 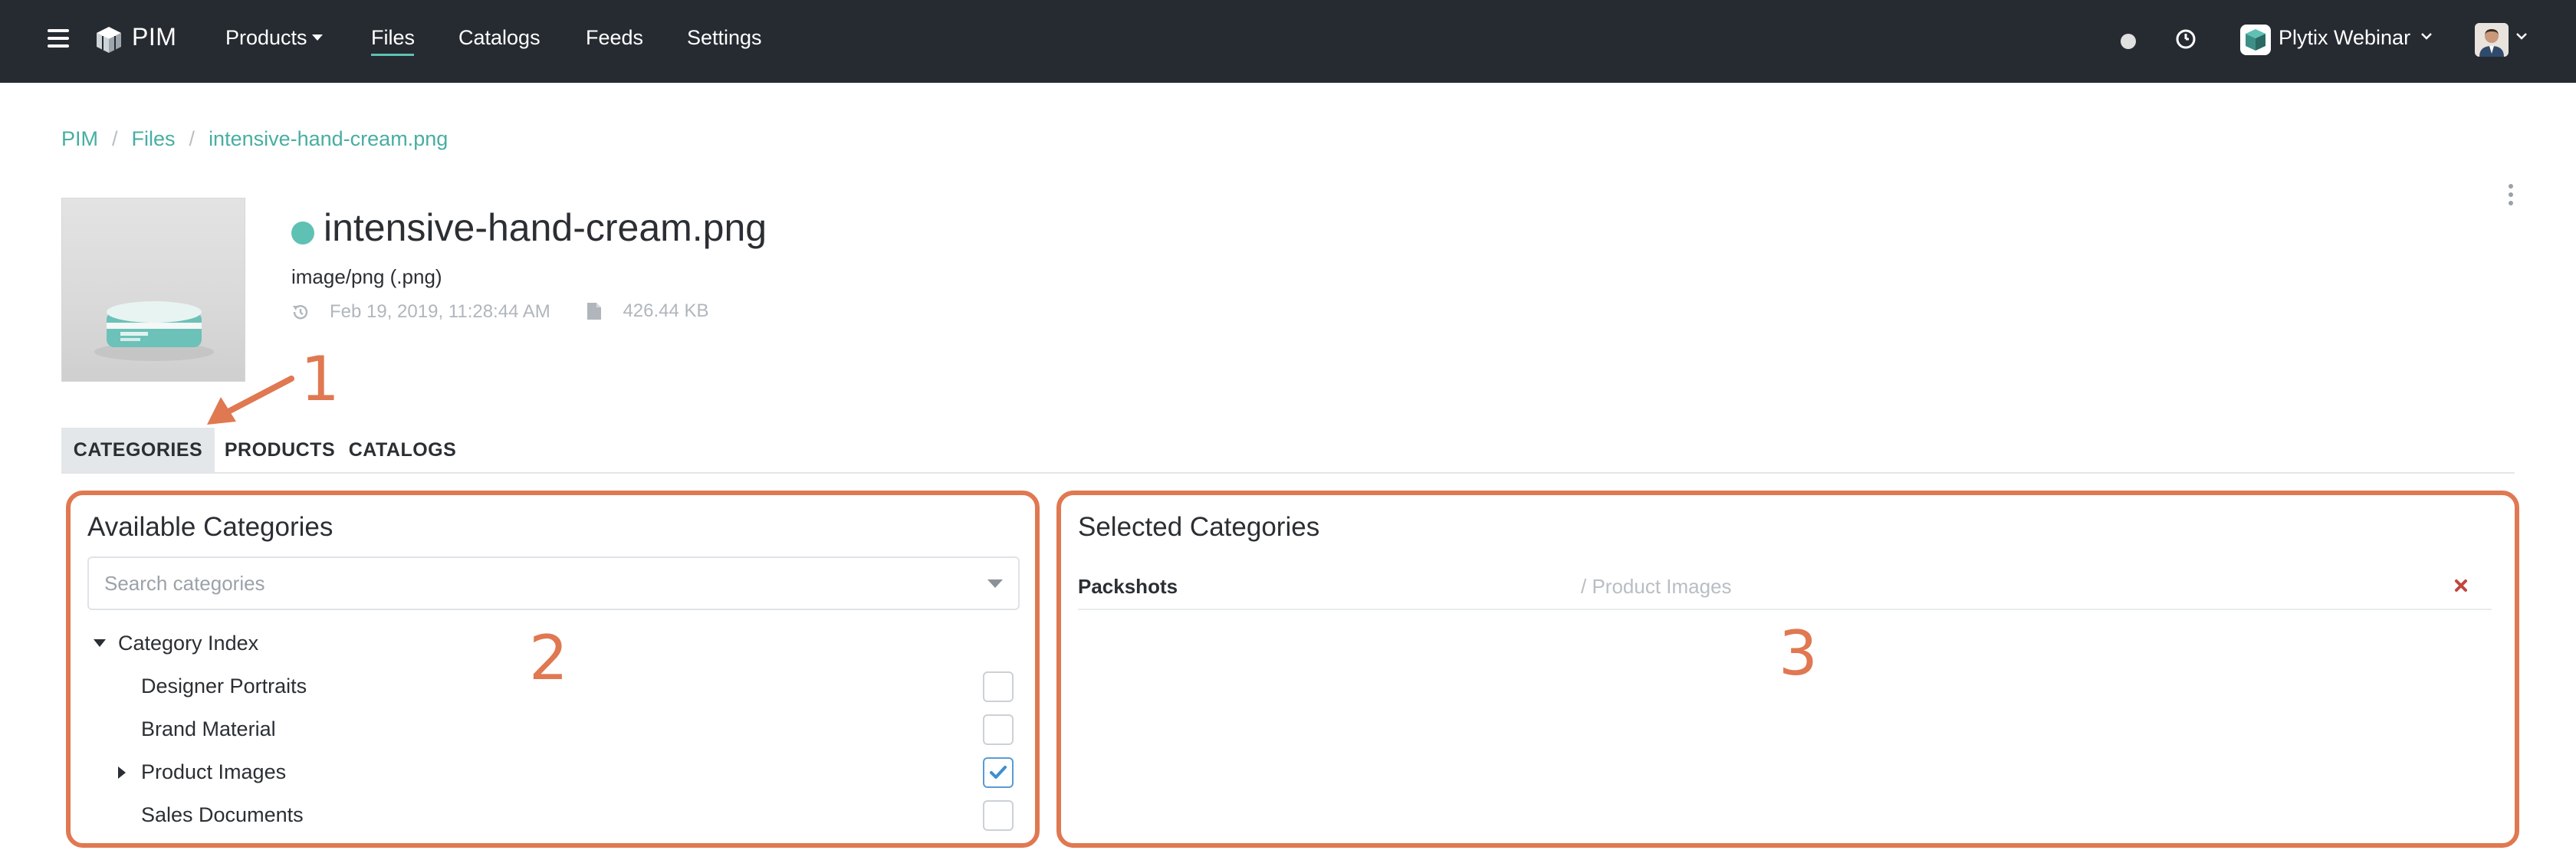 What do you see at coordinates (594, 311) in the screenshot?
I see `file-icon` at bounding box center [594, 311].